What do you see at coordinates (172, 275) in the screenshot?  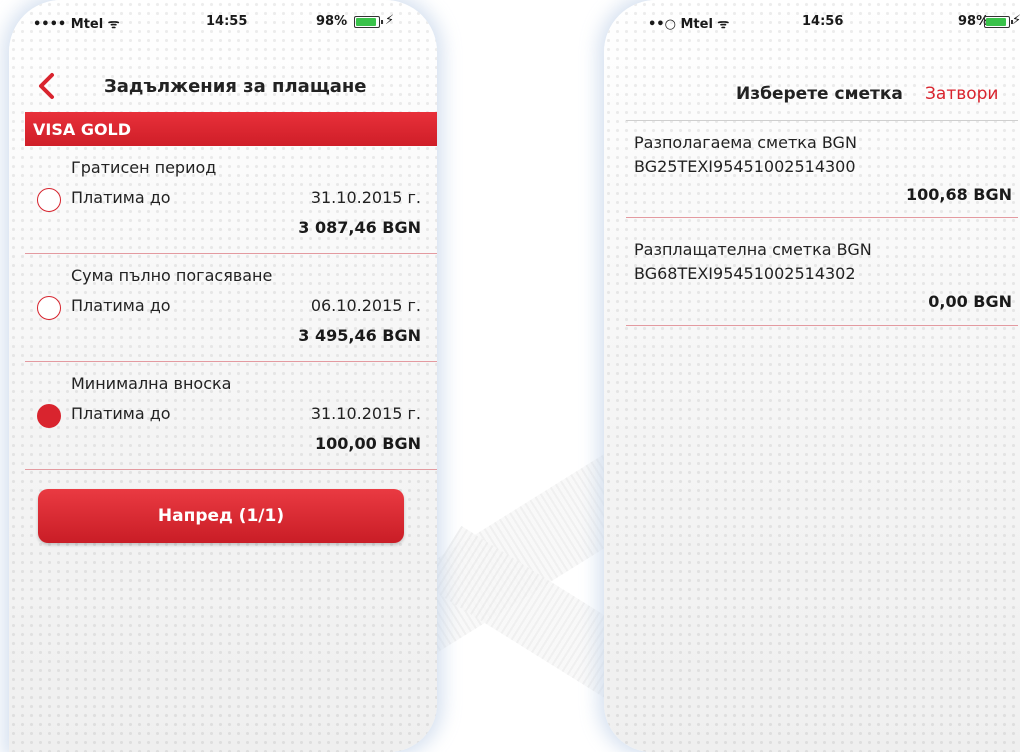 I see `option-title: Сума пълно погасяване` at bounding box center [172, 275].